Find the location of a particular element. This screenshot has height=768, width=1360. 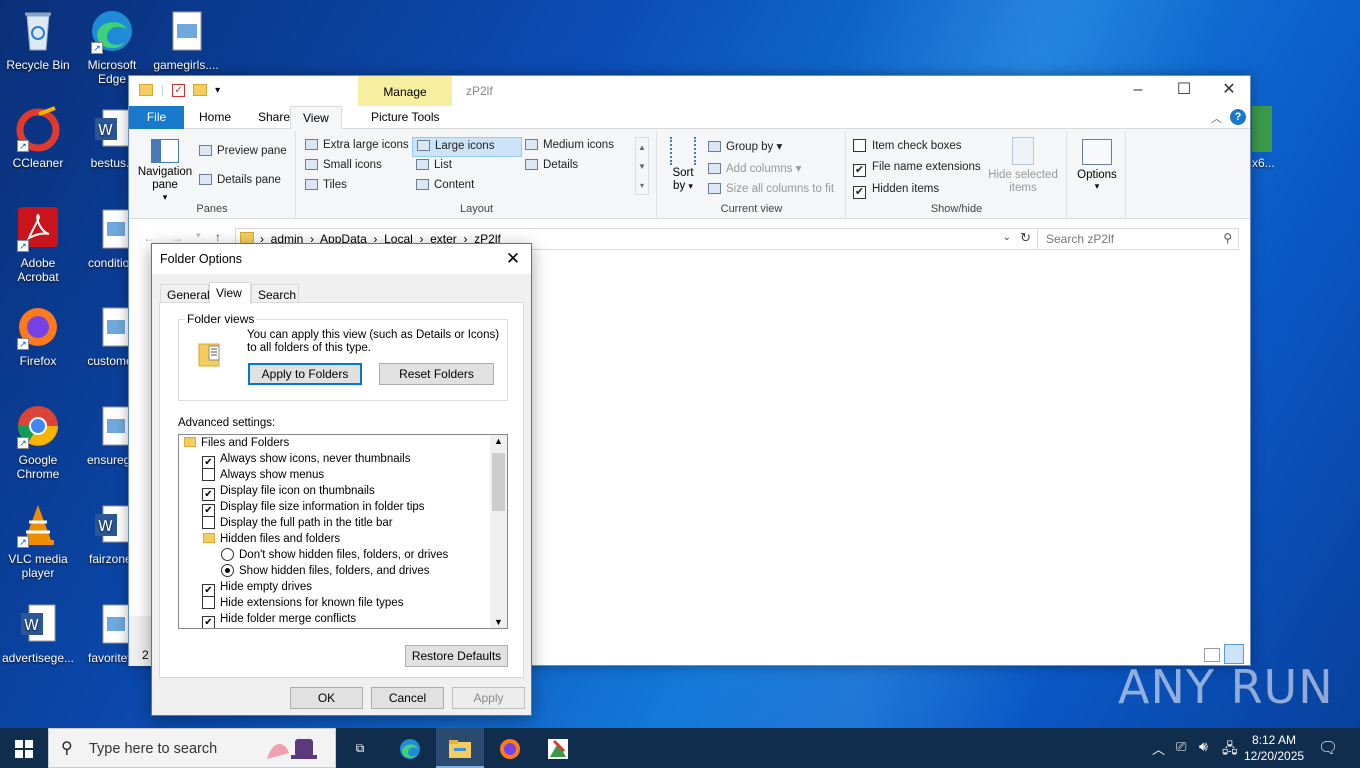

desktop-icon-acrobat: ↗ Adobe Acrobat is located at coordinates (38, 245).